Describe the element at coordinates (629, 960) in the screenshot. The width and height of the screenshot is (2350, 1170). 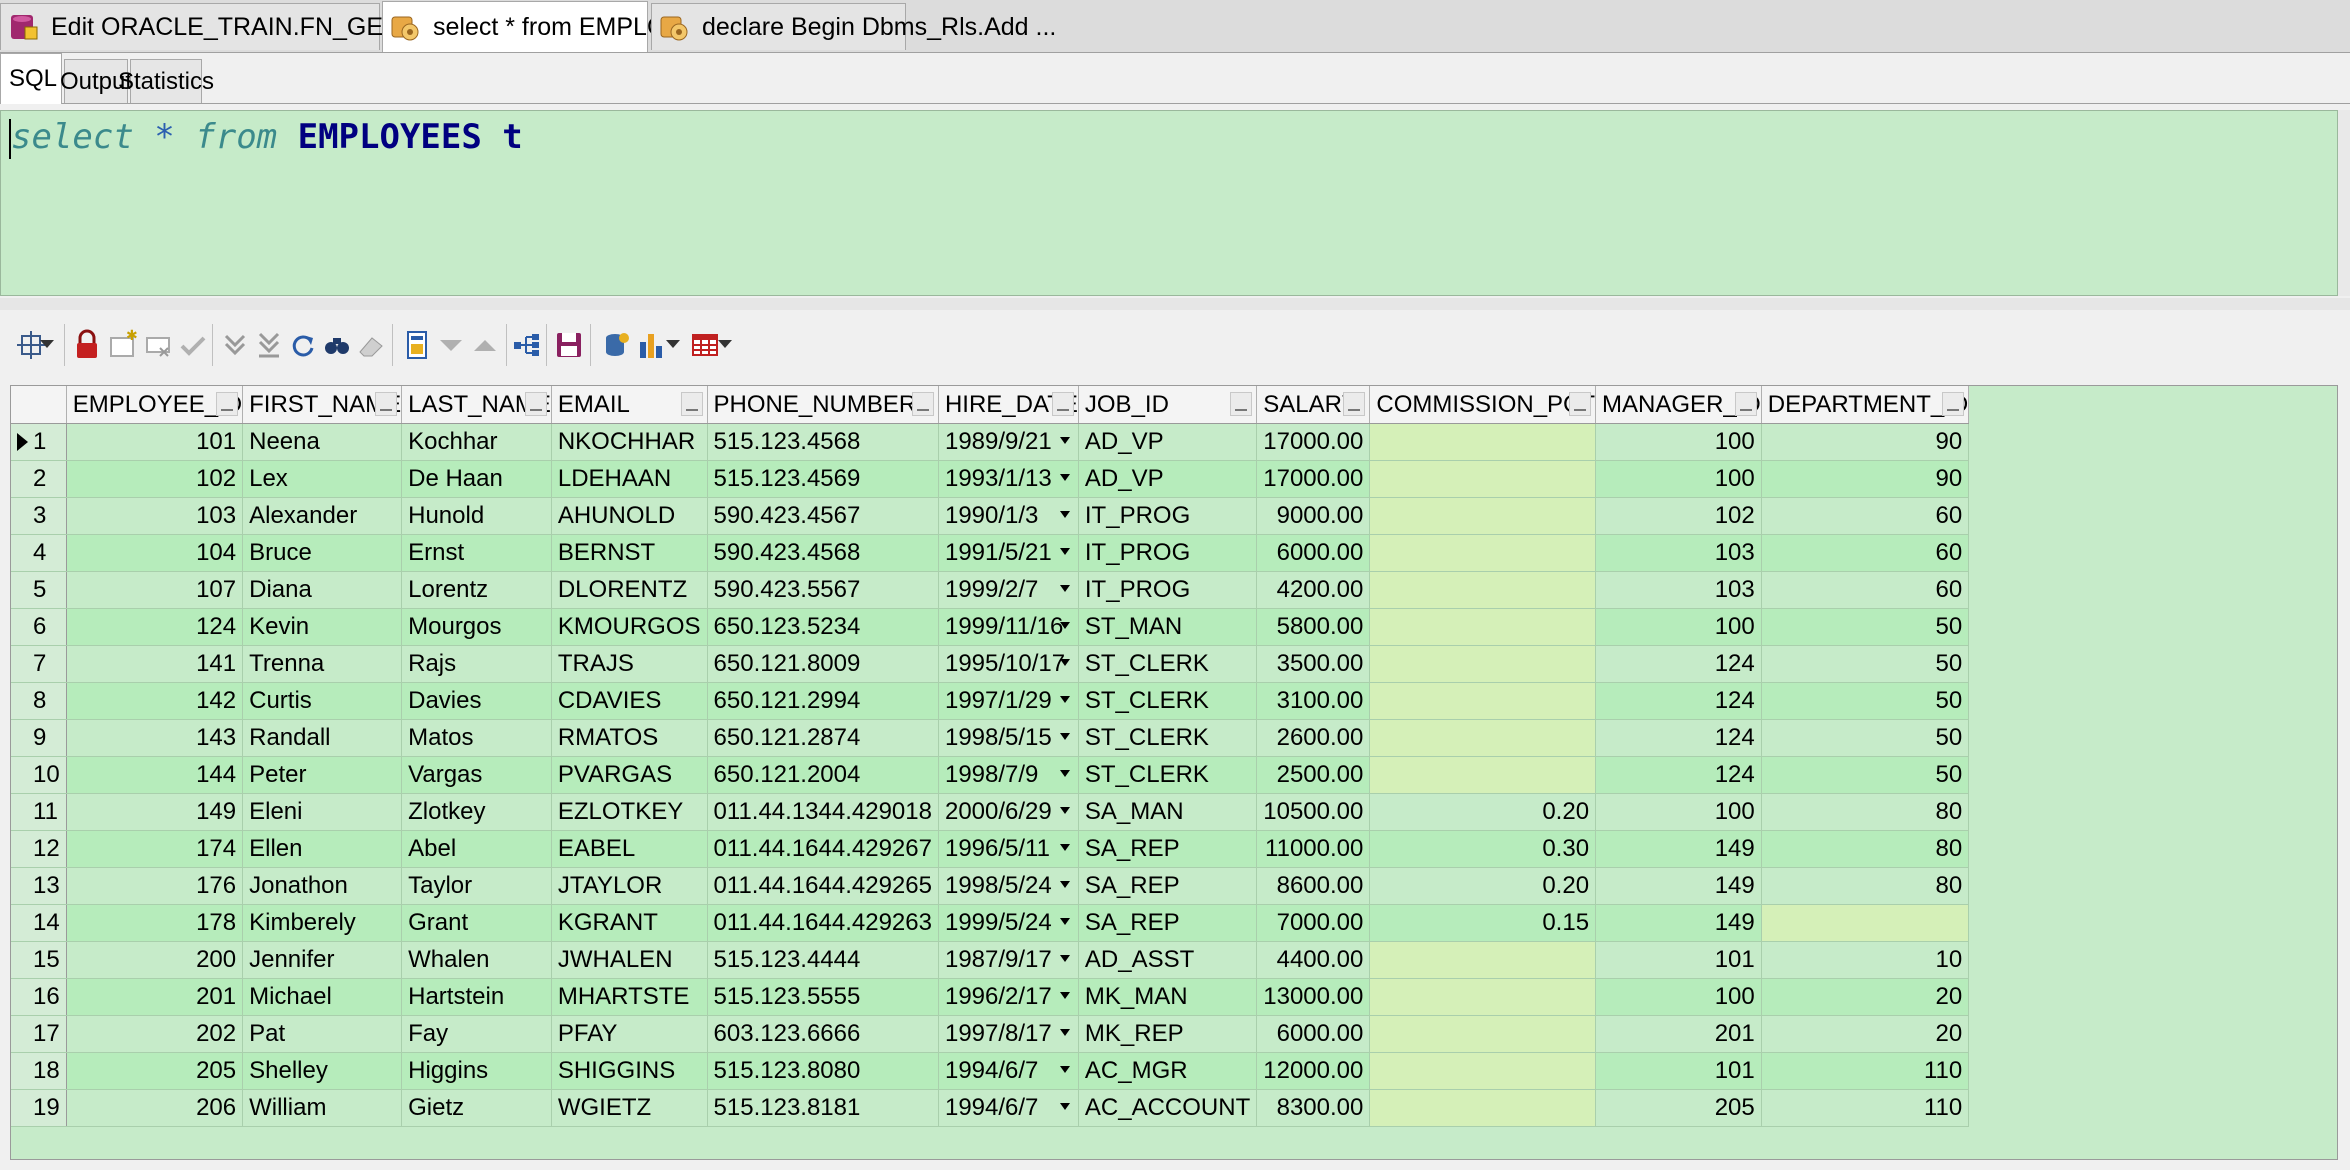
I see `grid-cell: JWHALEN` at that location.